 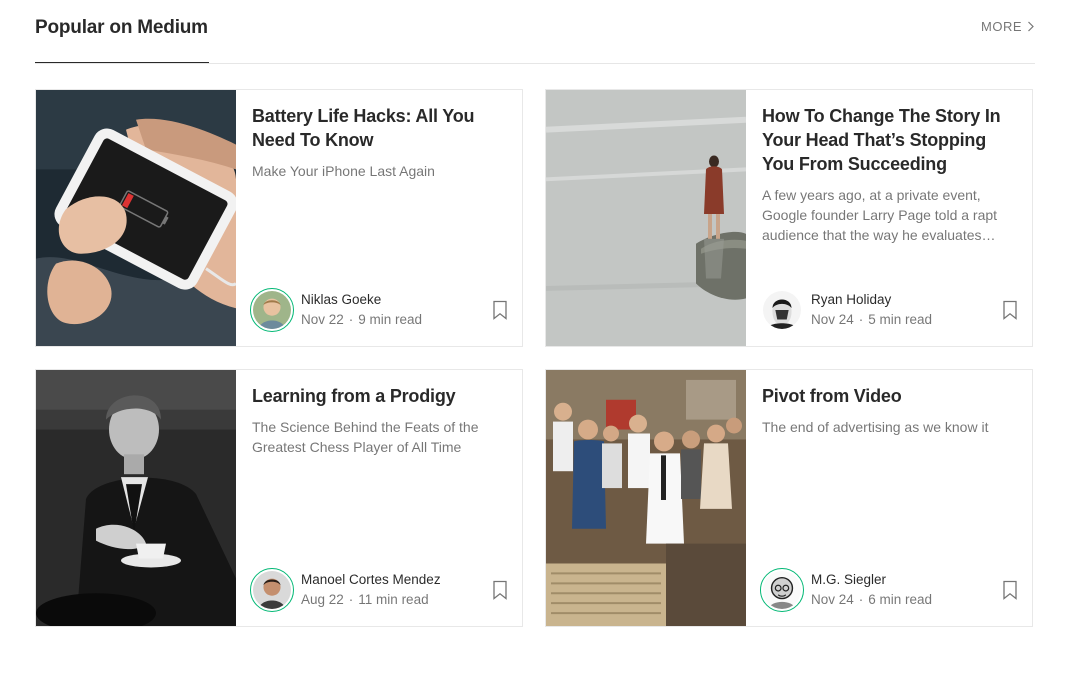 I want to click on author-name: Niklas Goeke, so click(x=341, y=299).